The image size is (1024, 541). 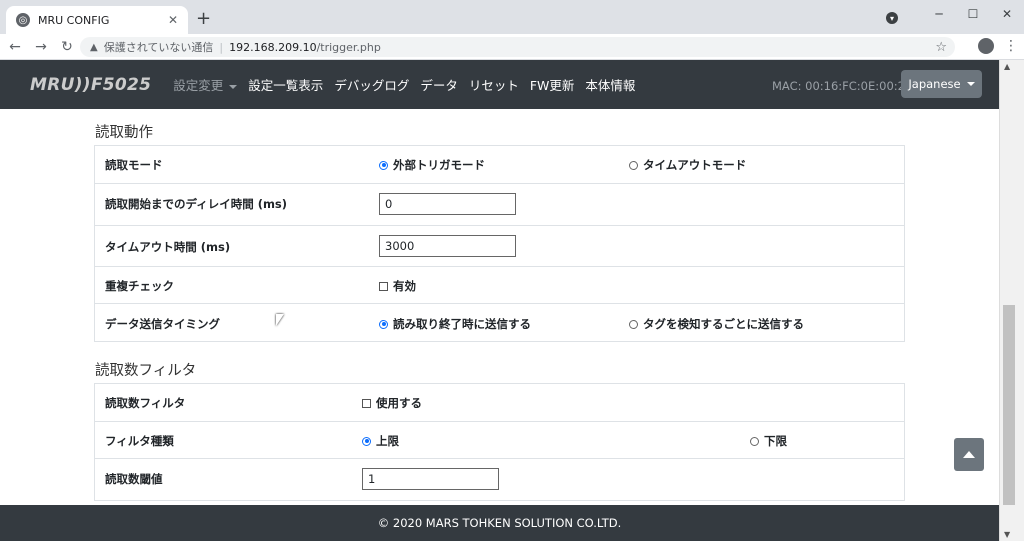 I want to click on option-label: 読み取り終了時に送信する, so click(x=462, y=324).